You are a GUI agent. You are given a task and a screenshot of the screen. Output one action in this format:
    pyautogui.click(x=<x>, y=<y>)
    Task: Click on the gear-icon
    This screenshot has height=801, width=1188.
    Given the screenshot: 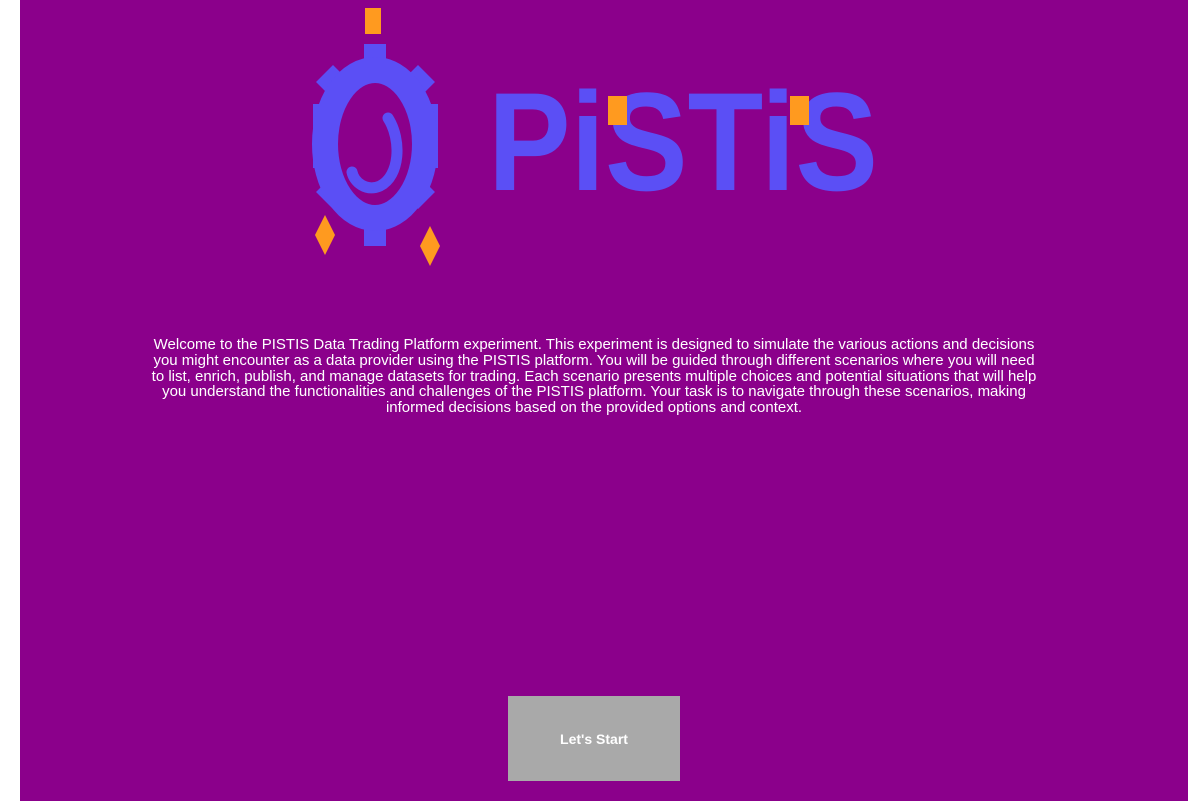 What is the action you would take?
    pyautogui.click(x=376, y=137)
    